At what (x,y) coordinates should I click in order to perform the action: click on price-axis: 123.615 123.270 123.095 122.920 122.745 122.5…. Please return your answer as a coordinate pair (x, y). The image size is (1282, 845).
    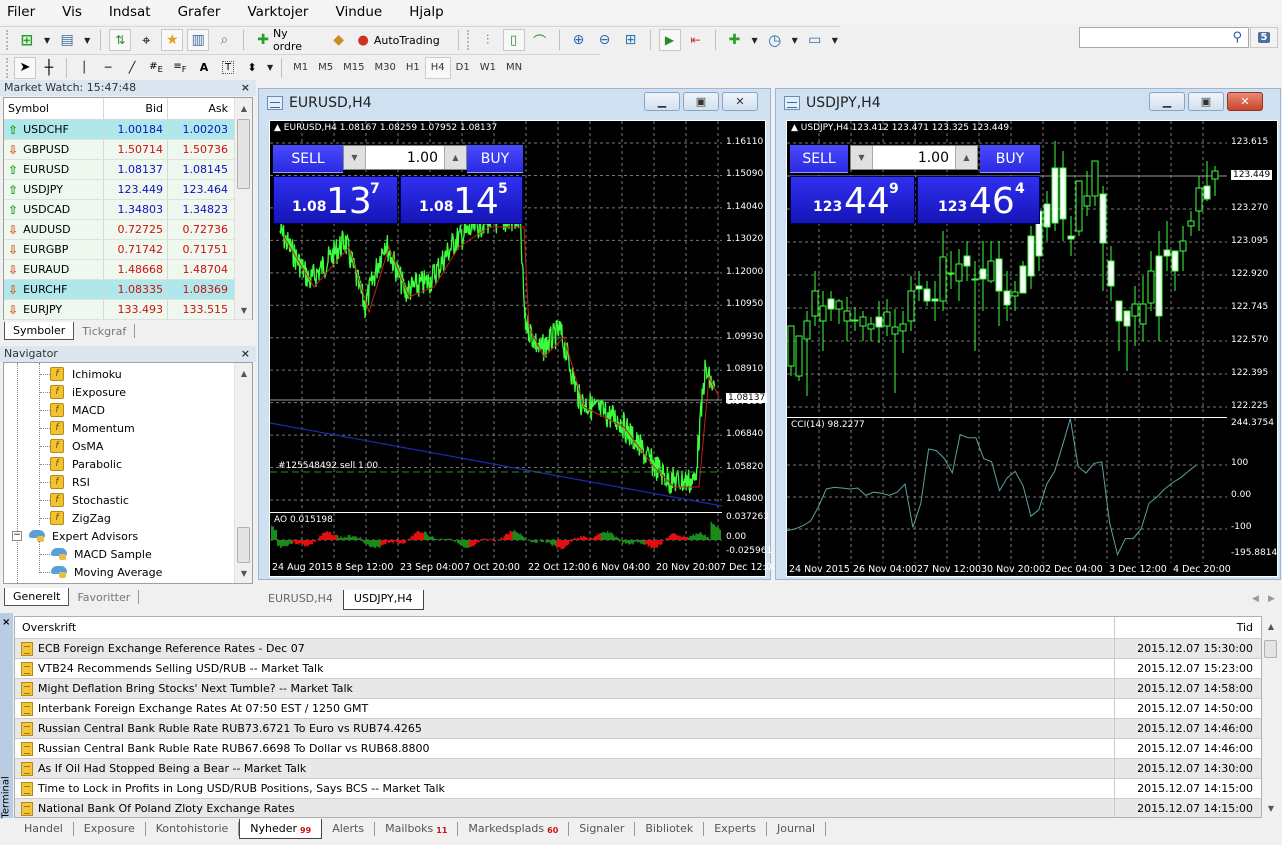
    Looking at the image, I should click on (1253, 268).